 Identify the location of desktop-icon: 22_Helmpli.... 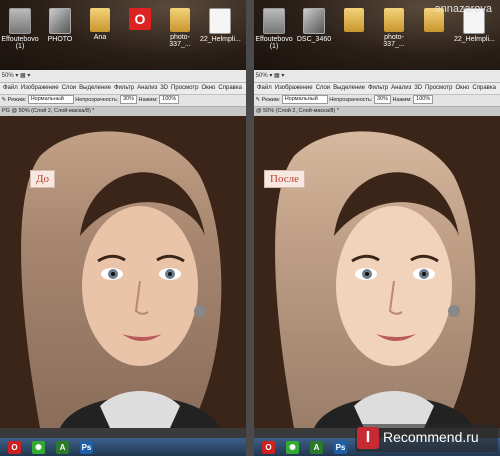
(220, 25).